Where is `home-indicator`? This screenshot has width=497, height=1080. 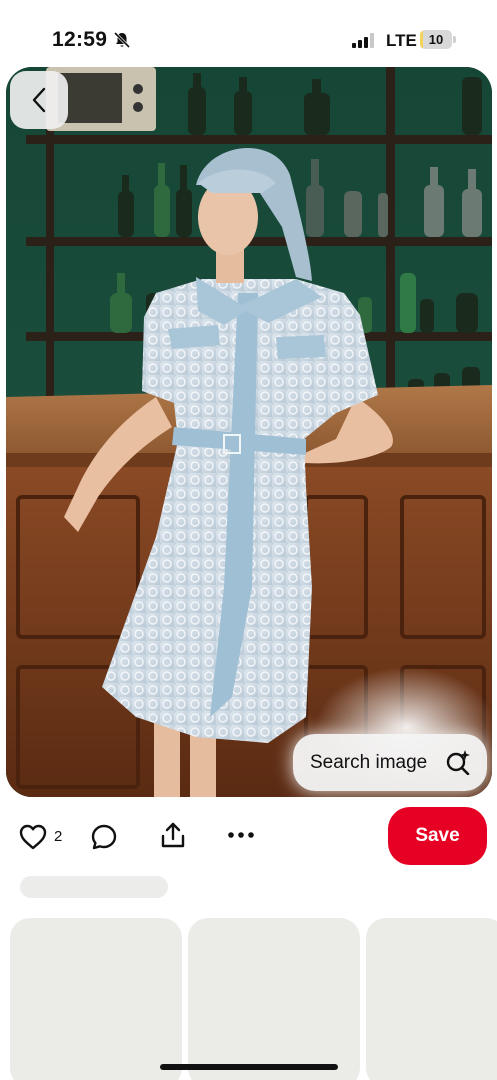
home-indicator is located at coordinates (249, 1067).